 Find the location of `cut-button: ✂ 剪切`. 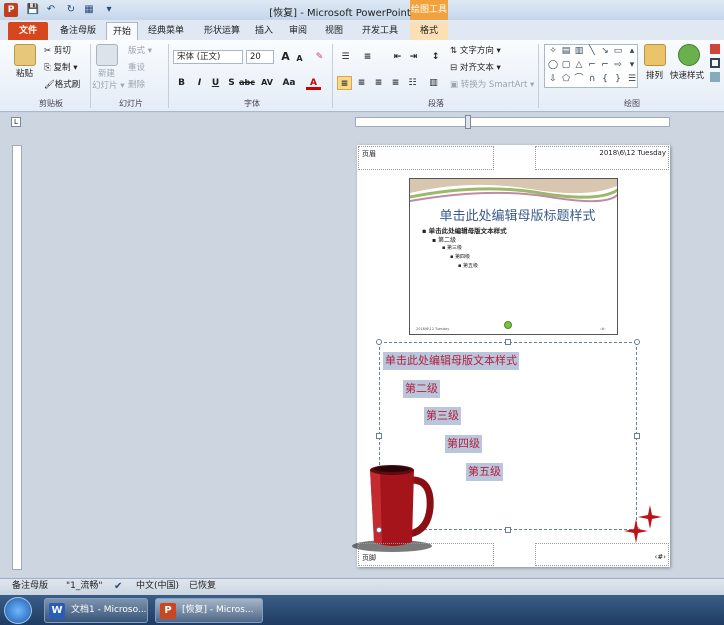

cut-button: ✂ 剪切 is located at coordinates (57, 51).